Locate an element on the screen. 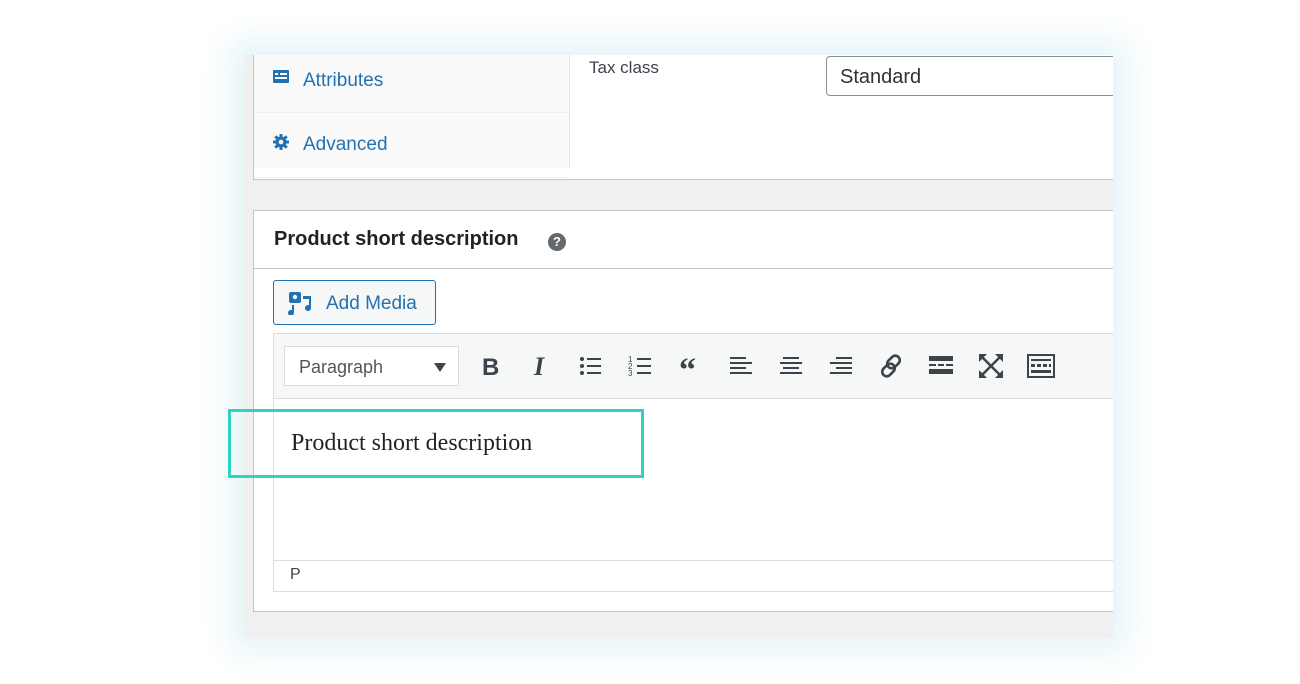 The image size is (1300, 684). tax-class-select: Standard is located at coordinates (969, 76).